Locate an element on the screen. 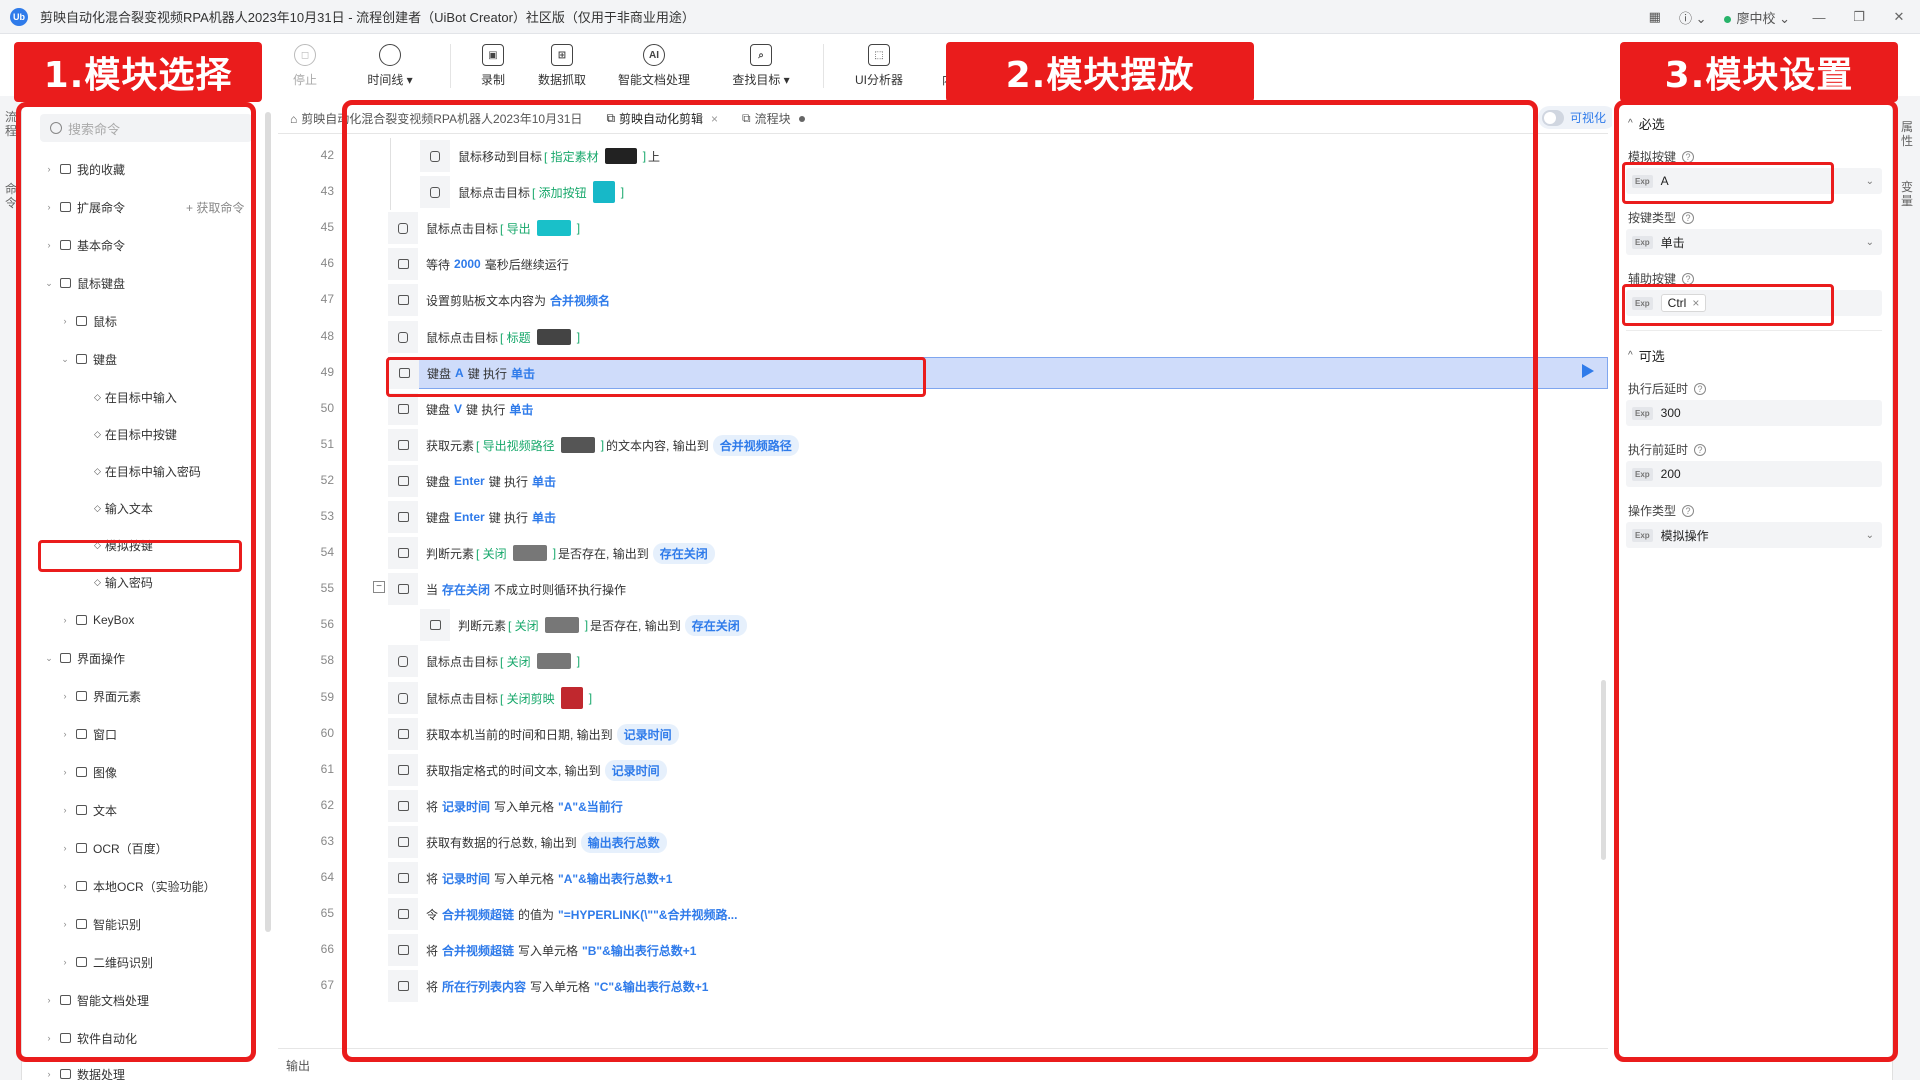  flow-line: 62 将 记录时间 写入单元格 "A"&当前行 is located at coordinates (943, 806).